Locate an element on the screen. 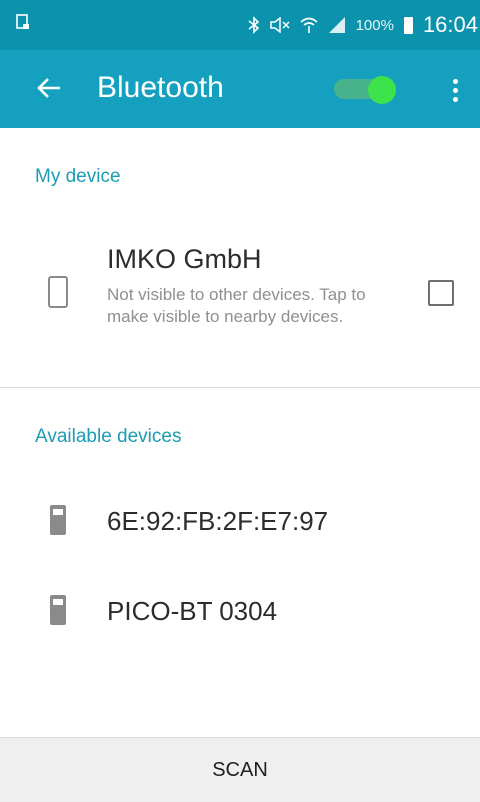  back-arrow-icon is located at coordinates (49, 88).